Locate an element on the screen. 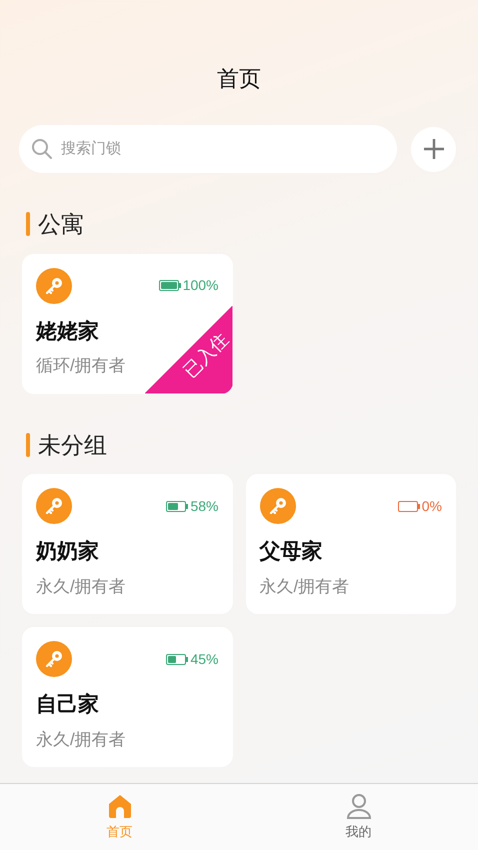 Image resolution: width=478 pixels, height=850 pixels. lock-name: 父母家 is located at coordinates (292, 551).